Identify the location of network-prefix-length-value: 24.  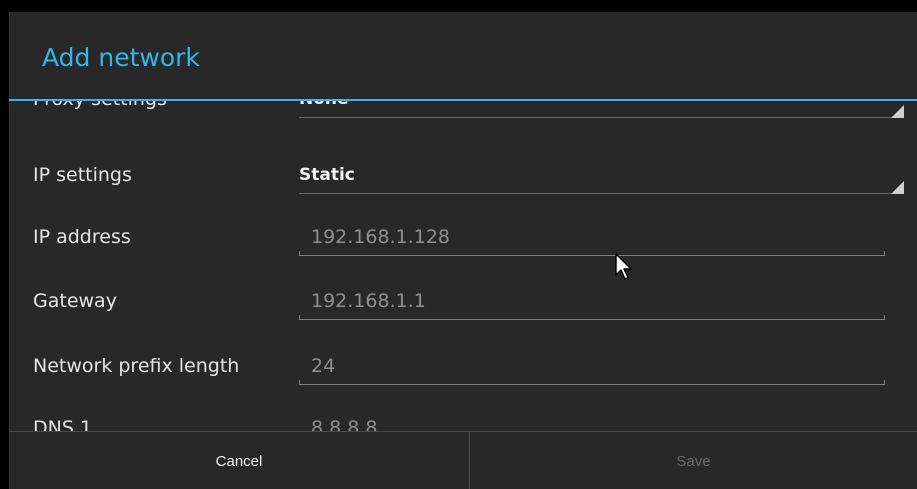
(323, 366).